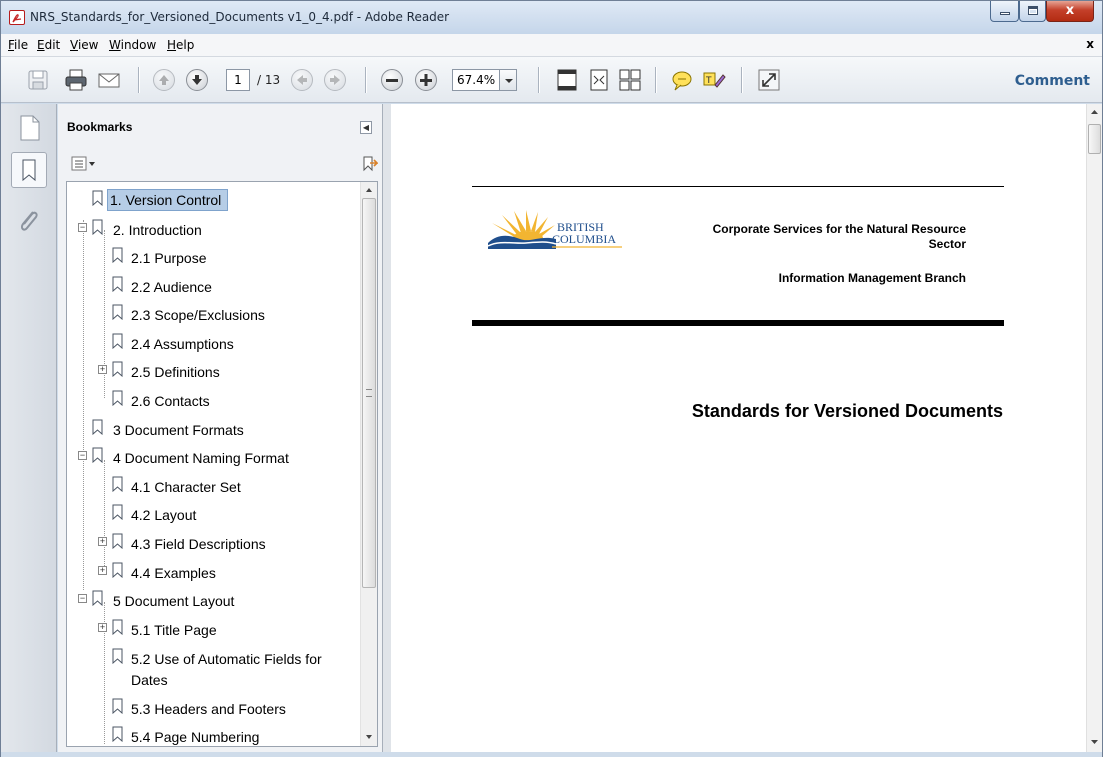 Image resolution: width=1103 pixels, height=757 pixels. Describe the element at coordinates (174, 601) in the screenshot. I see `bookmark-label: 5 Document Layout` at that location.